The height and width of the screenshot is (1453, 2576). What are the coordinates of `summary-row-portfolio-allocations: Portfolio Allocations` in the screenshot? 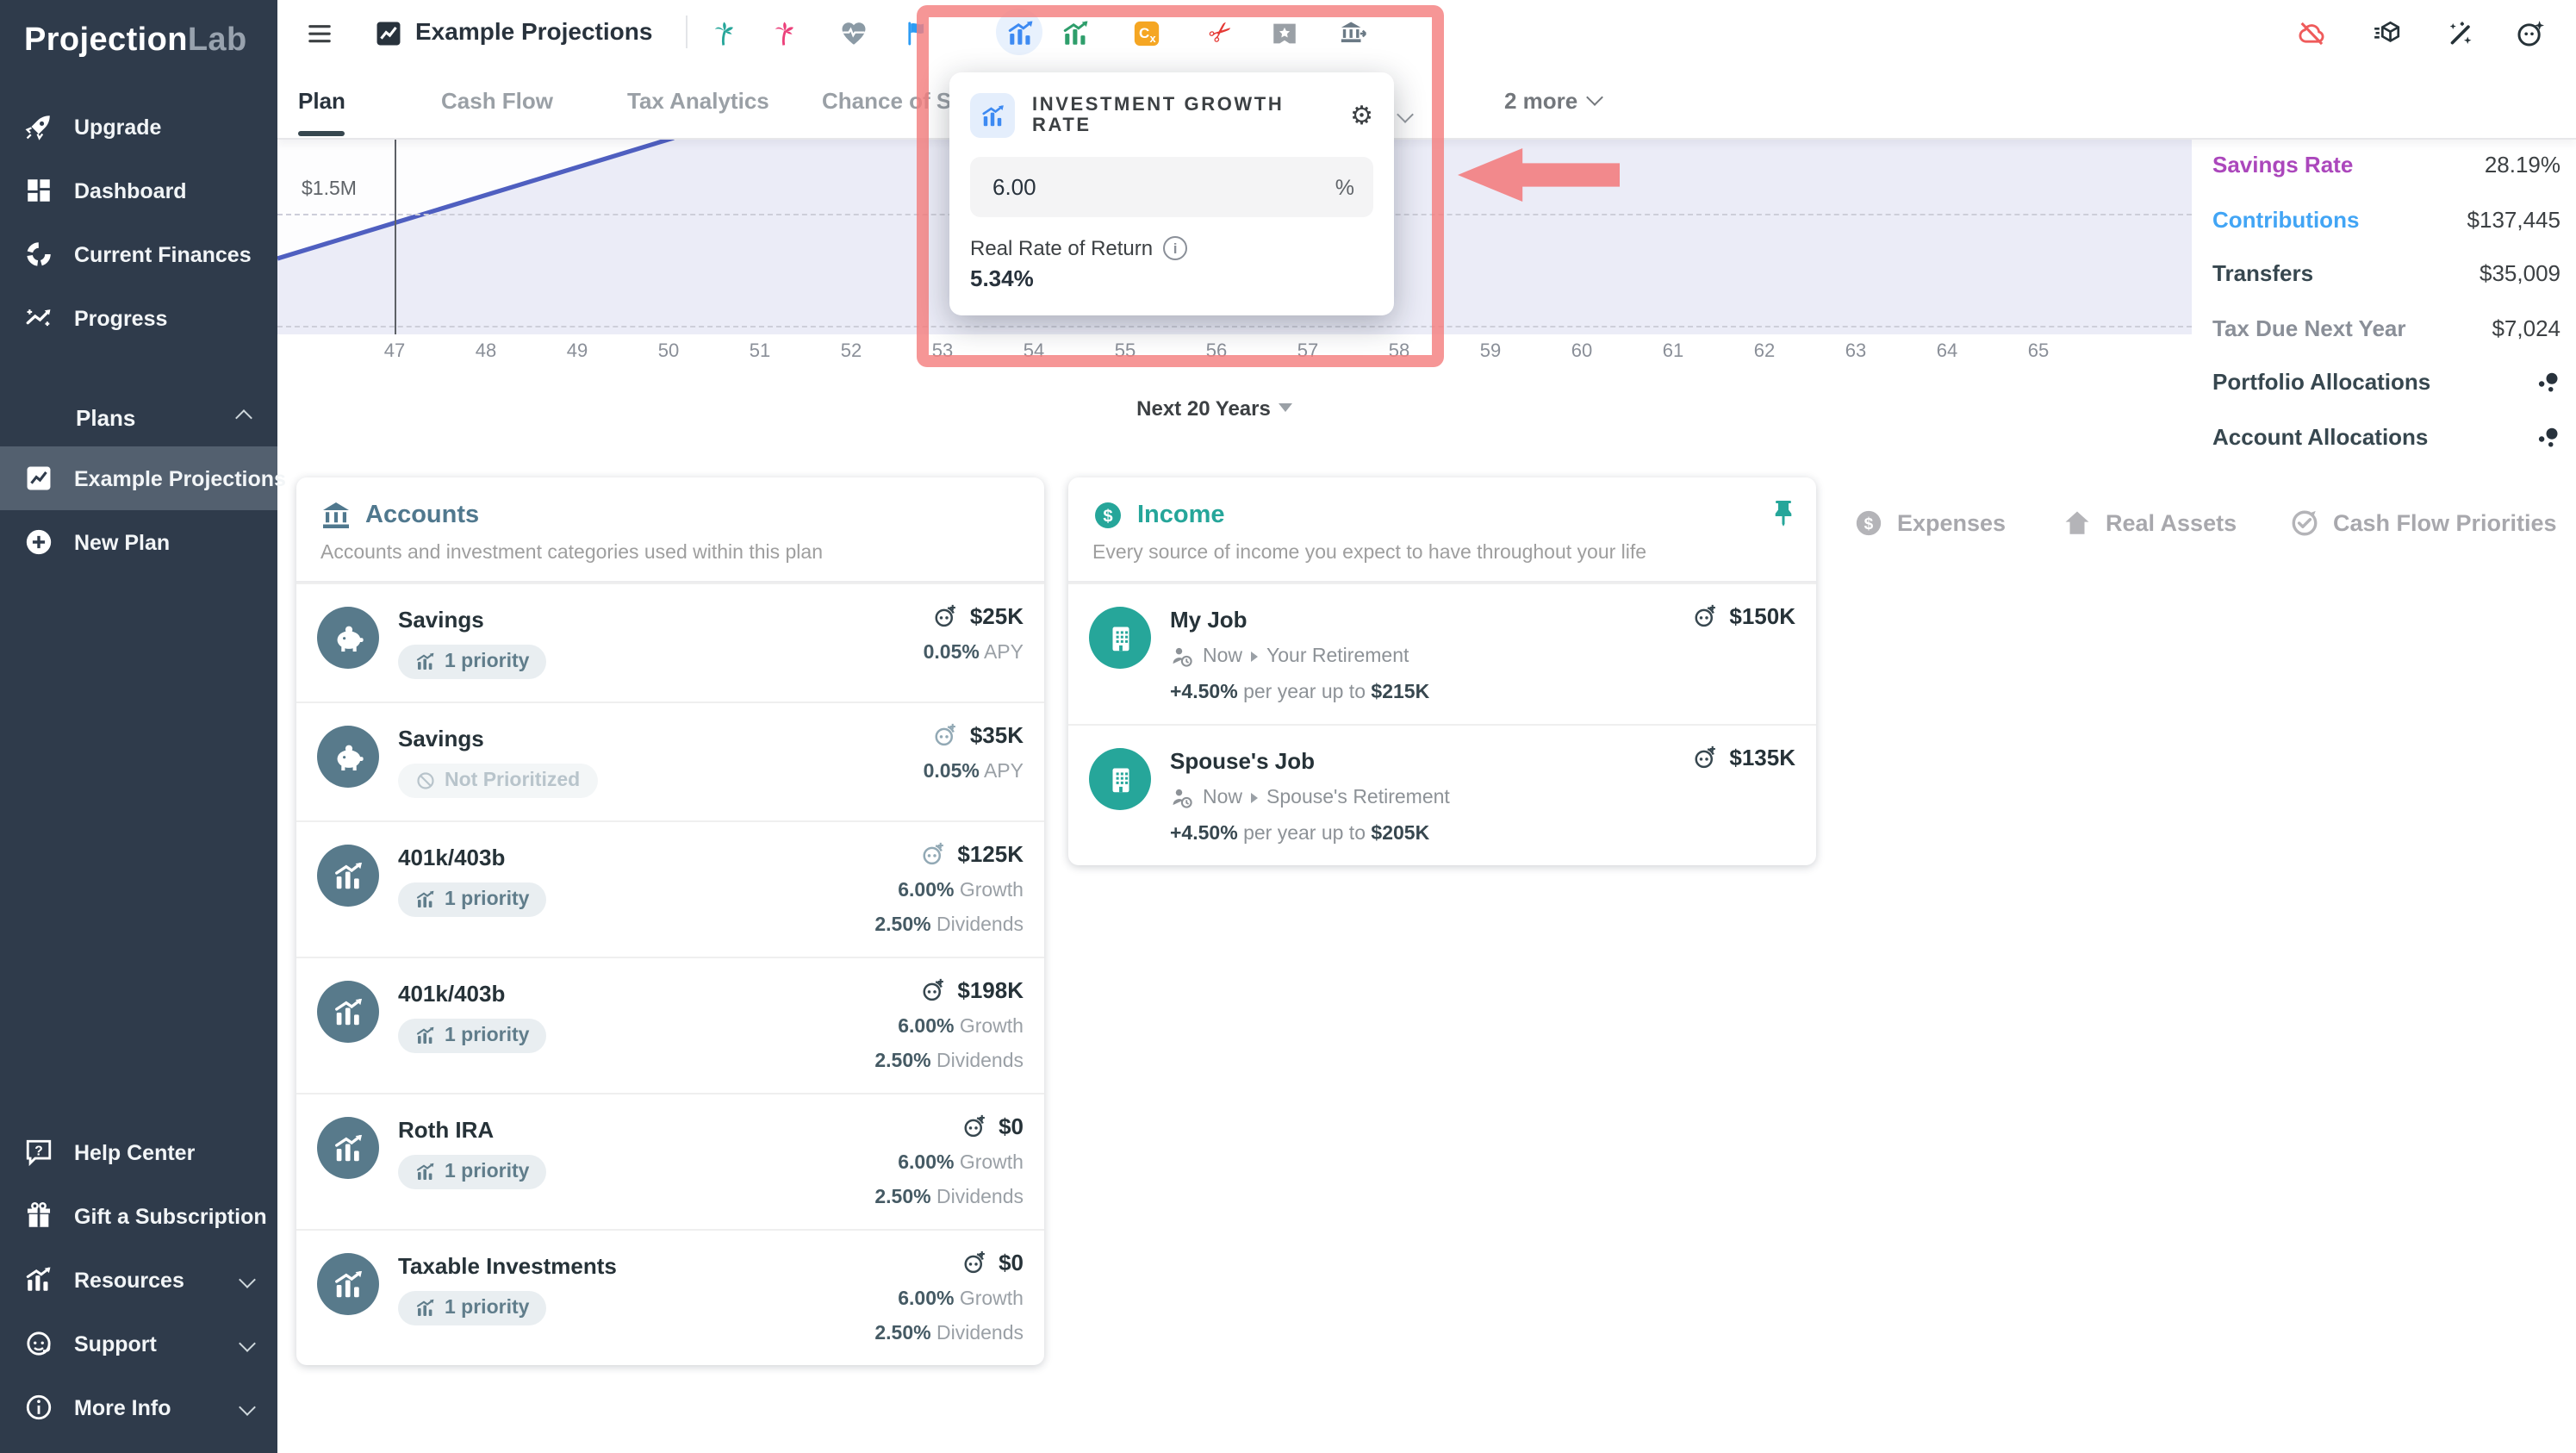 It's located at (2384, 382).